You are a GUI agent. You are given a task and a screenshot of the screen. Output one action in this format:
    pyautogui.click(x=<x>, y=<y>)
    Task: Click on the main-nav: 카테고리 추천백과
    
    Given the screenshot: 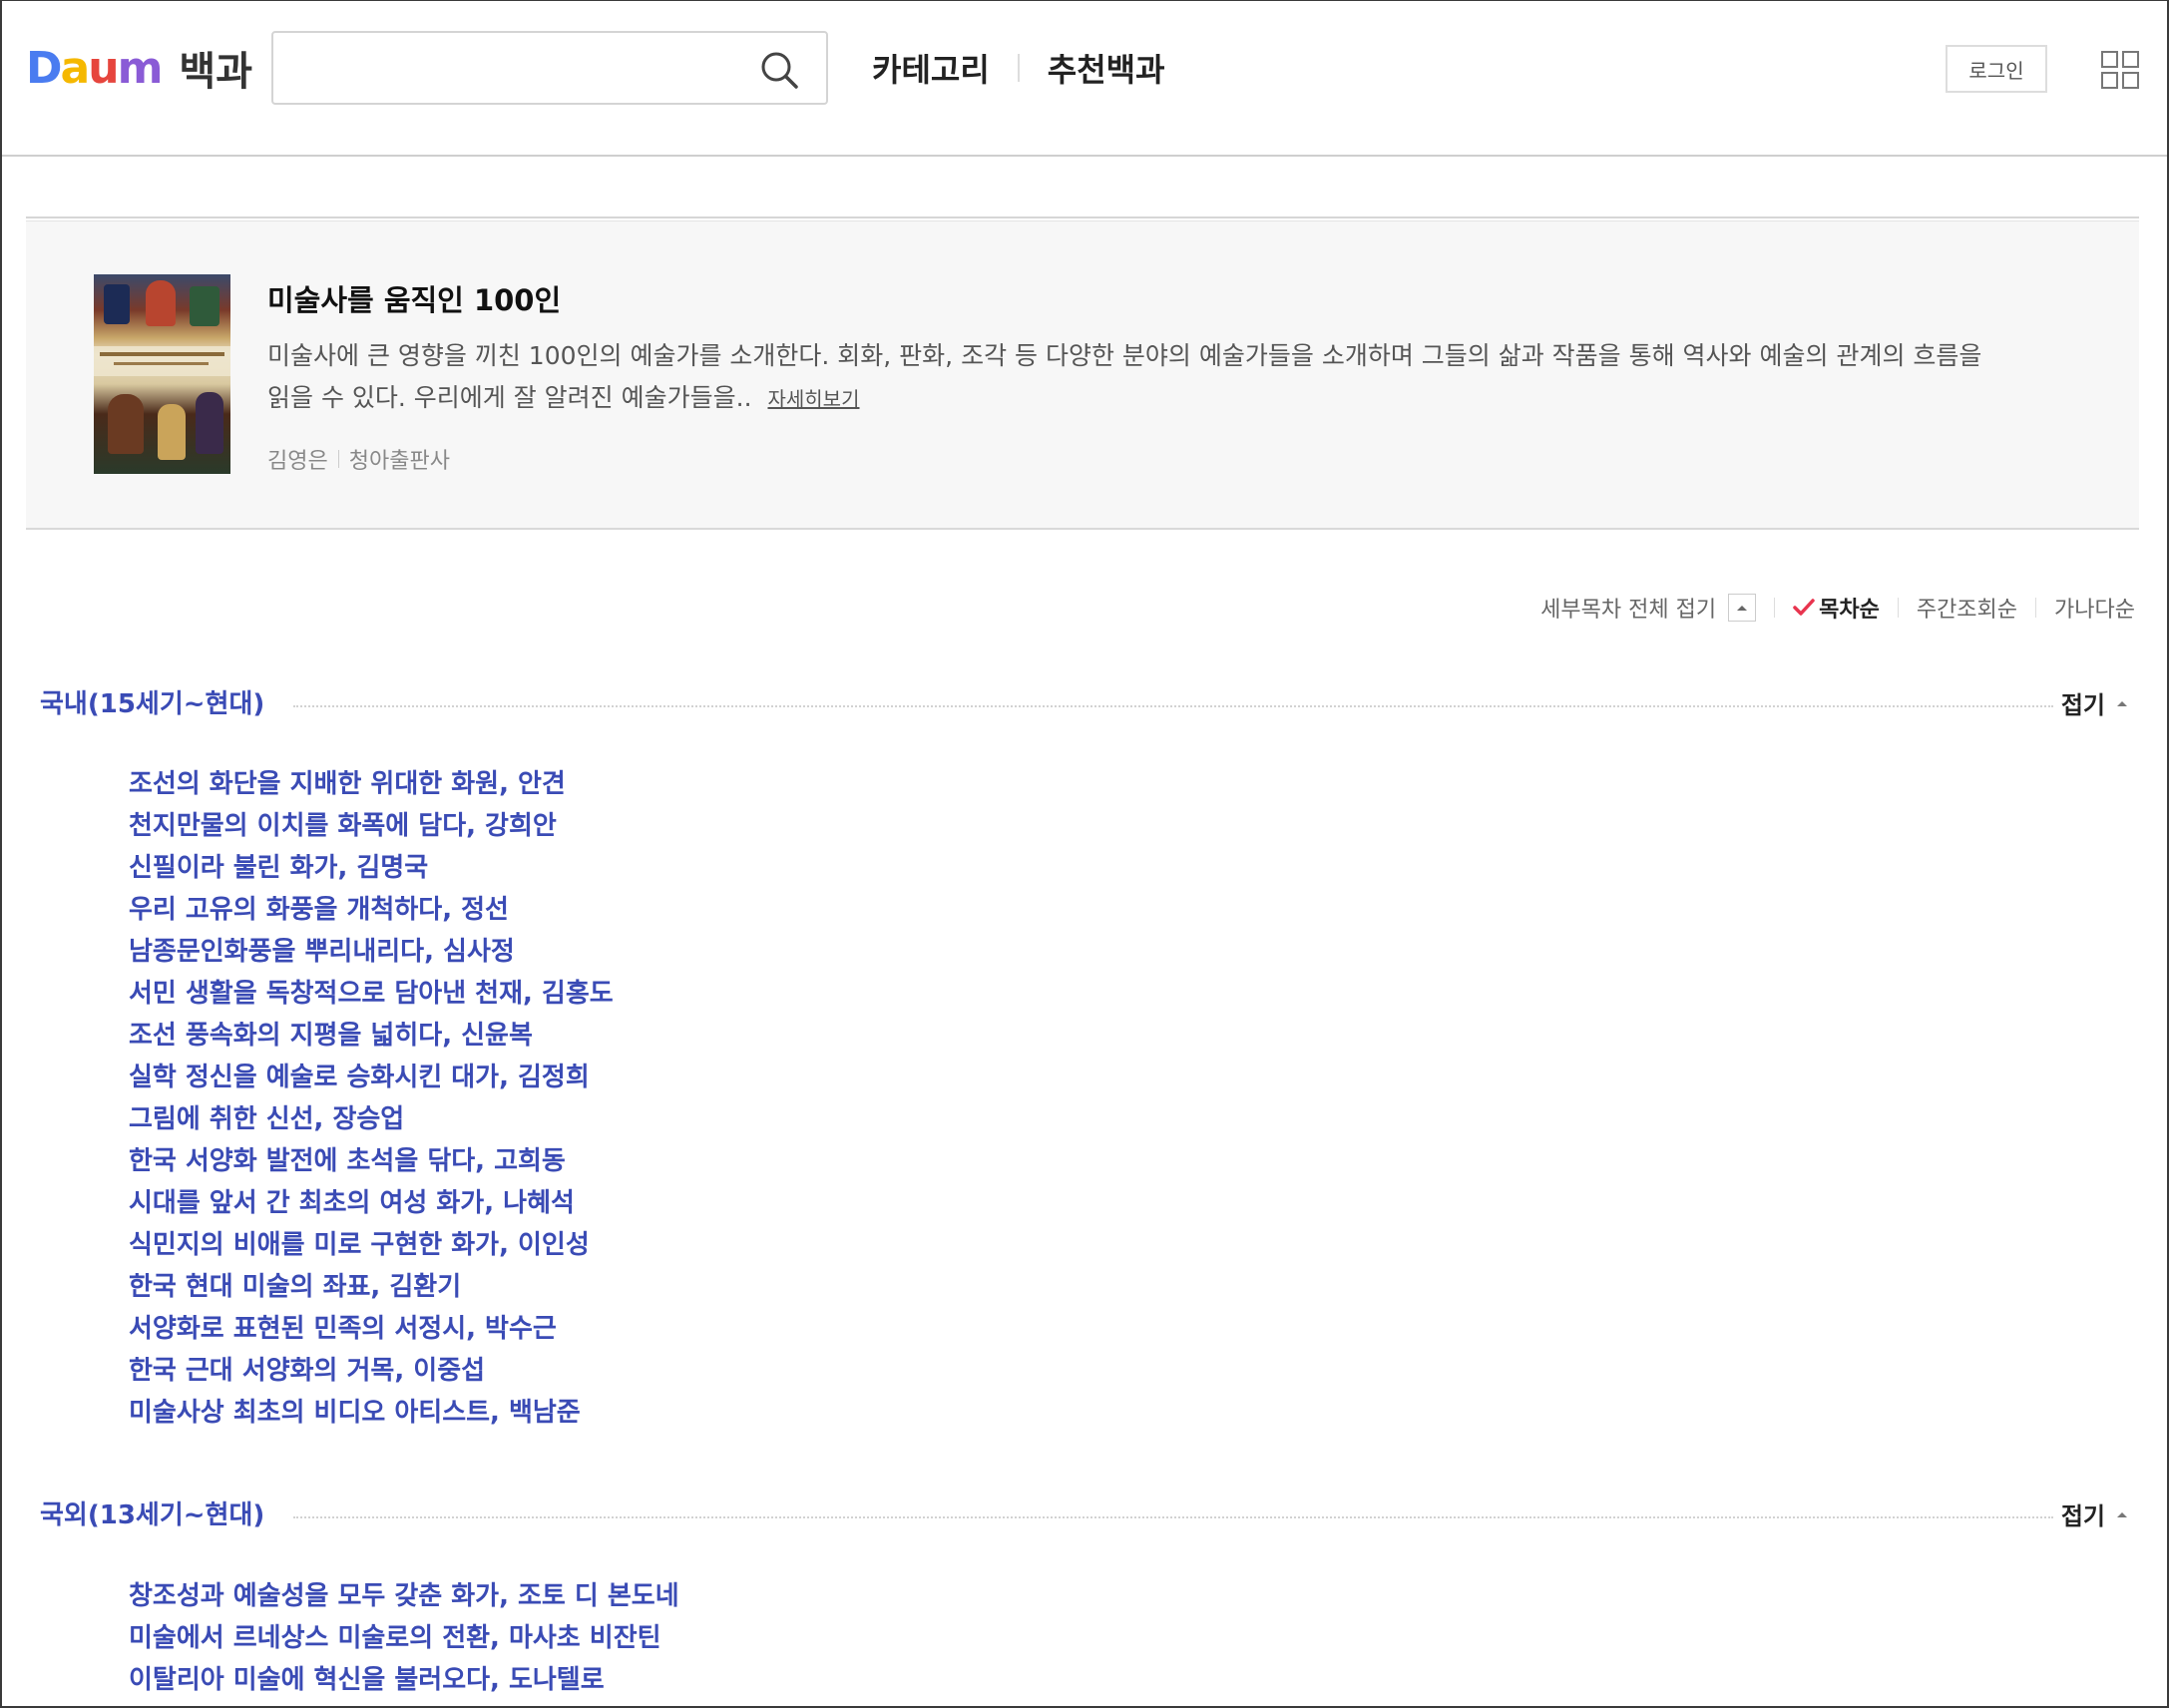 What is the action you would take?
    pyautogui.click(x=1018, y=68)
    